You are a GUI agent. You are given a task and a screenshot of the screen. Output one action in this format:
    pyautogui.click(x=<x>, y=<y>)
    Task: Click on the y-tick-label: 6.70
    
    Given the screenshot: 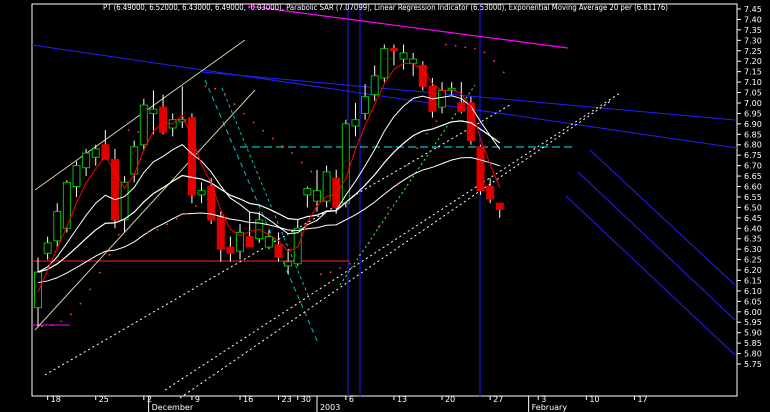 What is the action you would take?
    pyautogui.click(x=753, y=166)
    